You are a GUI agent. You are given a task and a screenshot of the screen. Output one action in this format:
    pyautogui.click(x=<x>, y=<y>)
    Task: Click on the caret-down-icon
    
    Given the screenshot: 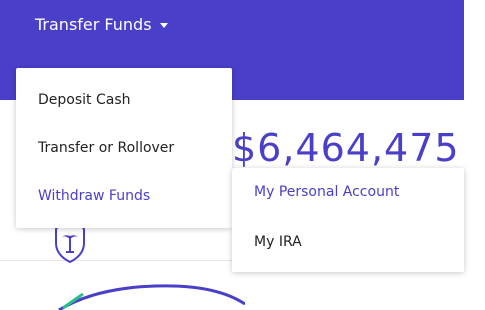 What is the action you would take?
    pyautogui.click(x=163, y=25)
    